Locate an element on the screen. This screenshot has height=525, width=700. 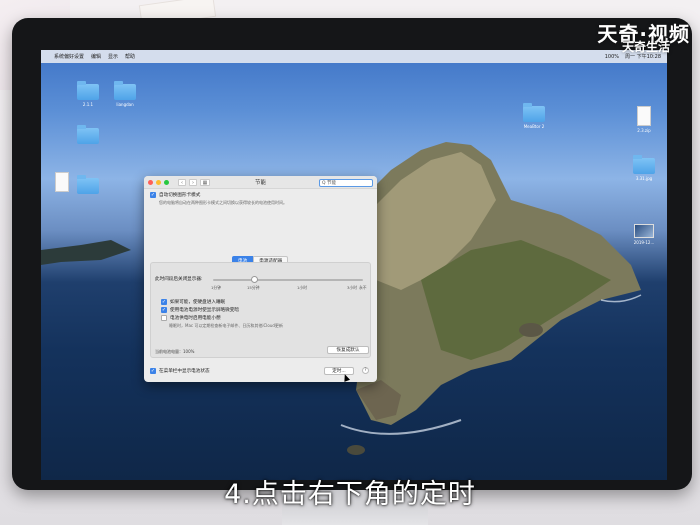
search-input: Q 节能 is located at coordinates (346, 183).